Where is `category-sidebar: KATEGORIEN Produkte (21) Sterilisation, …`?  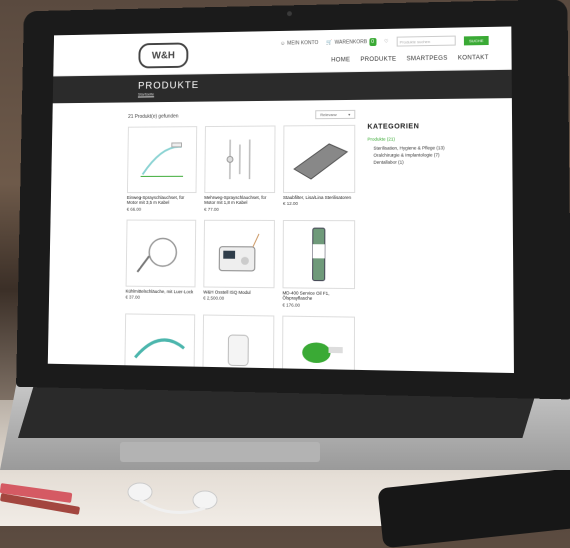 category-sidebar: KATEGORIEN Produkte (21) Sterilisation, … is located at coordinates (424, 241).